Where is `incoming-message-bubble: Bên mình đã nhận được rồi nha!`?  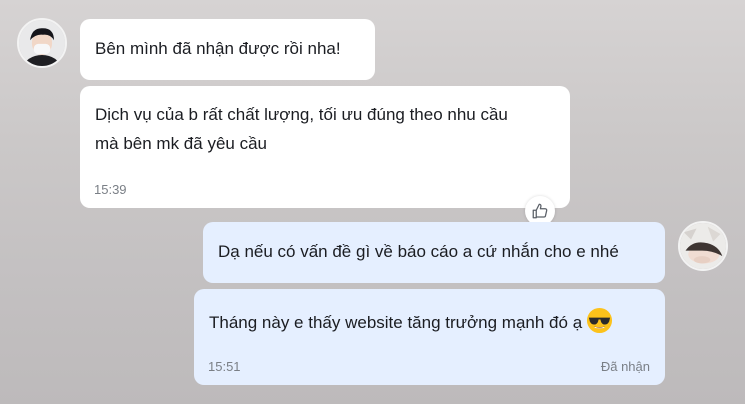
incoming-message-bubble: Bên mình đã nhận được rồi nha! is located at coordinates (227, 49).